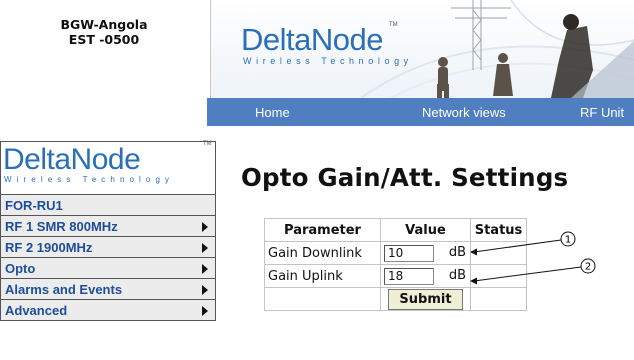  What do you see at coordinates (568, 240) in the screenshot?
I see `callout-1-number: 1` at bounding box center [568, 240].